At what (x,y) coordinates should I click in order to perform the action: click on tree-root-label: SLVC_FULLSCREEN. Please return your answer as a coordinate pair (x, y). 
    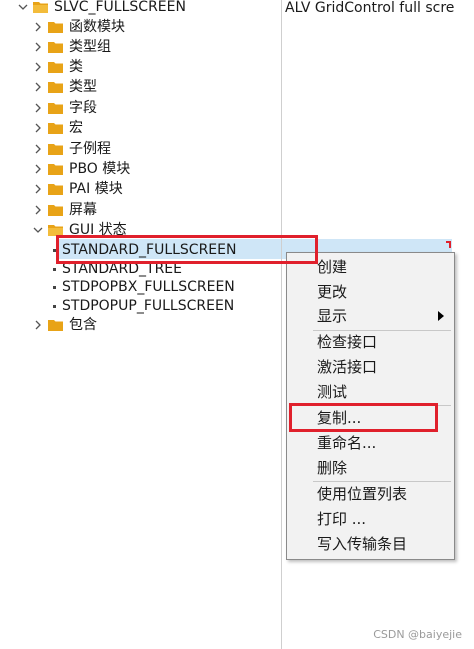
    Looking at the image, I should click on (120, 7).